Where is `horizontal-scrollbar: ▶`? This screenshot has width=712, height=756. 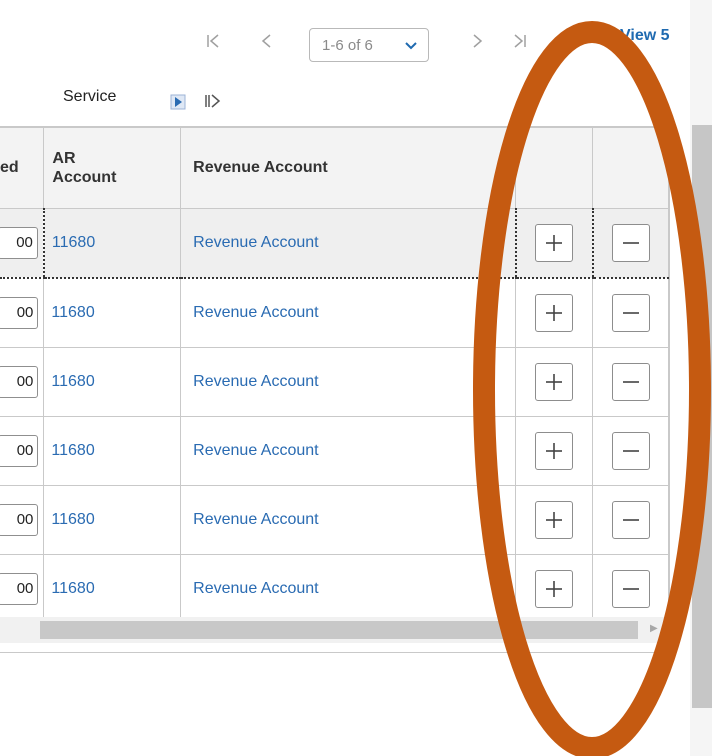 horizontal-scrollbar: ▶ is located at coordinates (334, 630).